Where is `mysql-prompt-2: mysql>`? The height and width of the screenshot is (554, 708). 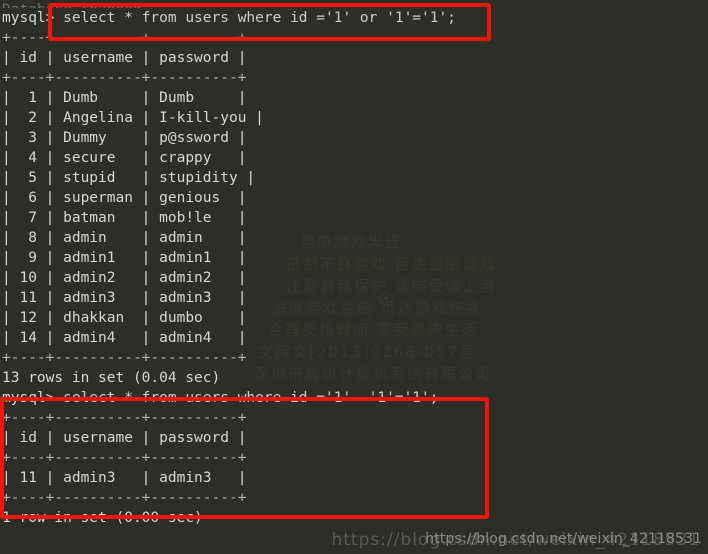
mysql-prompt-2: mysql> is located at coordinates (33, 398).